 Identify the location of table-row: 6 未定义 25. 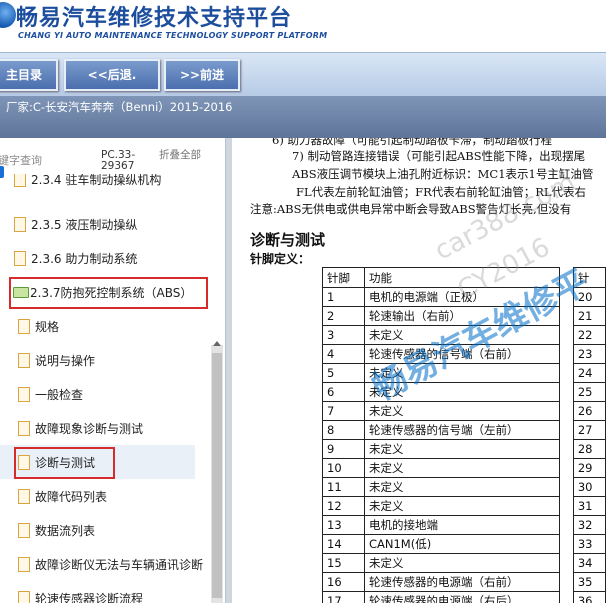
(464, 392).